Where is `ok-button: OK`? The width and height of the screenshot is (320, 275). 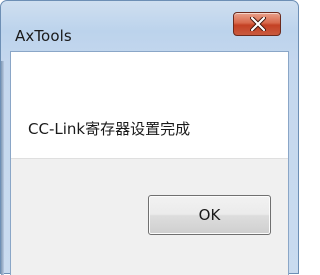
ok-button: OK is located at coordinates (209, 215).